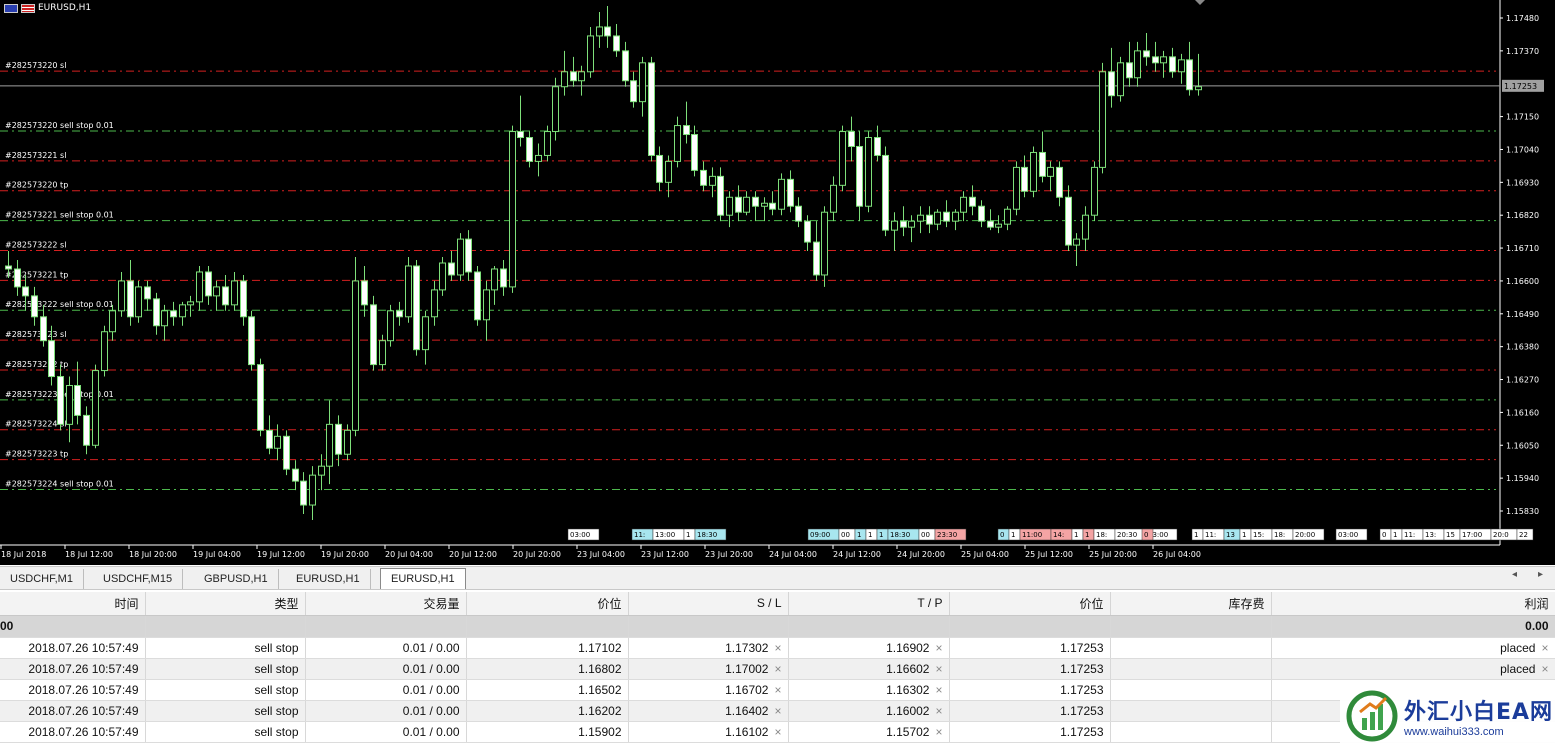 The width and height of the screenshot is (1555, 746). What do you see at coordinates (1454, 732) in the screenshot?
I see `watermark-url: www.waihui333.com` at bounding box center [1454, 732].